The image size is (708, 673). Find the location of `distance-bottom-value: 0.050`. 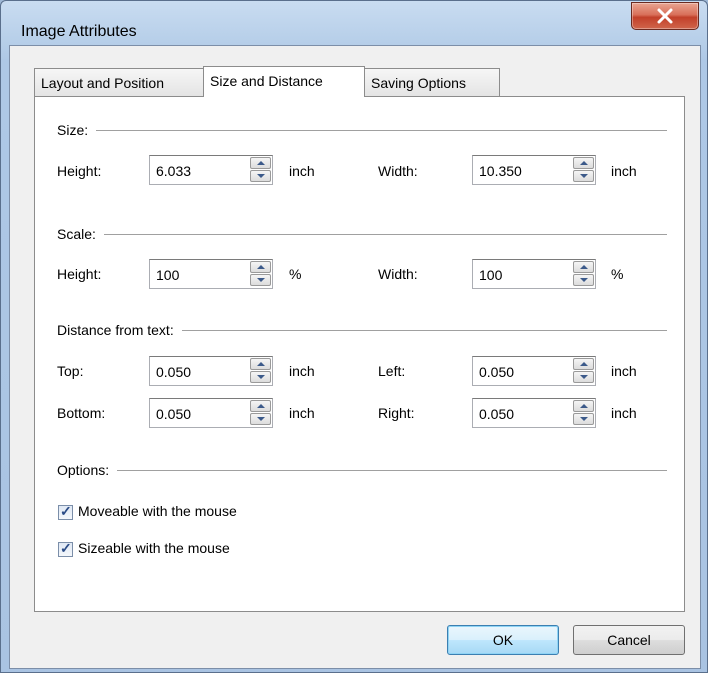

distance-bottom-value: 0.050 is located at coordinates (173, 414).